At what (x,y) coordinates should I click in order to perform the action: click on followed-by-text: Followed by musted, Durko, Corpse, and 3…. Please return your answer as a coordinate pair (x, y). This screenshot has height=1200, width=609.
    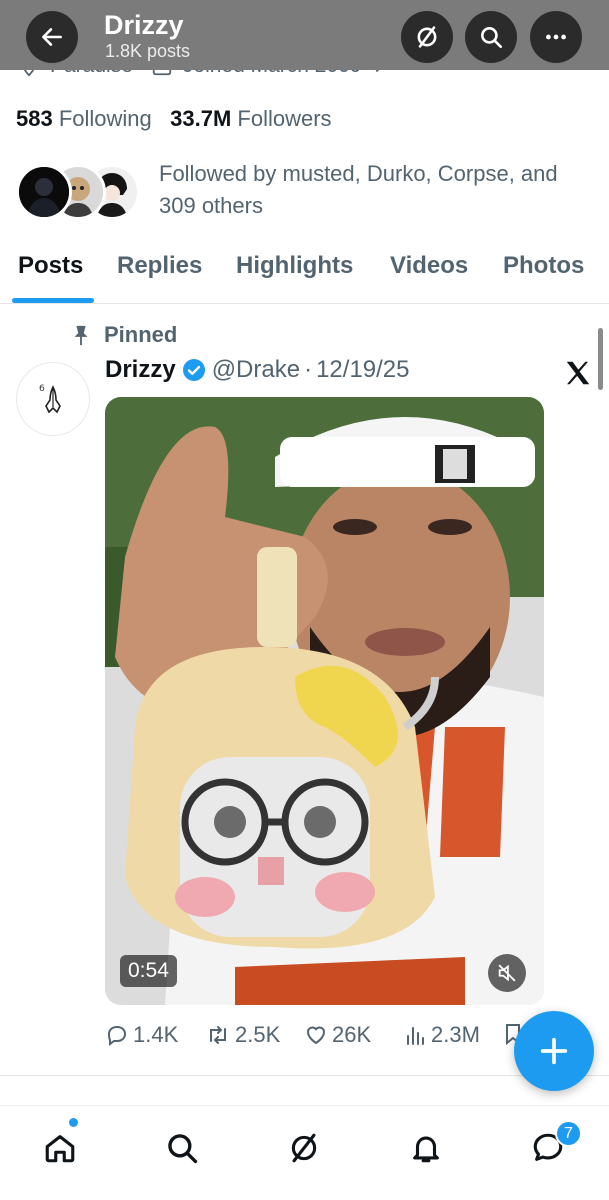
    Looking at the image, I should click on (358, 189).